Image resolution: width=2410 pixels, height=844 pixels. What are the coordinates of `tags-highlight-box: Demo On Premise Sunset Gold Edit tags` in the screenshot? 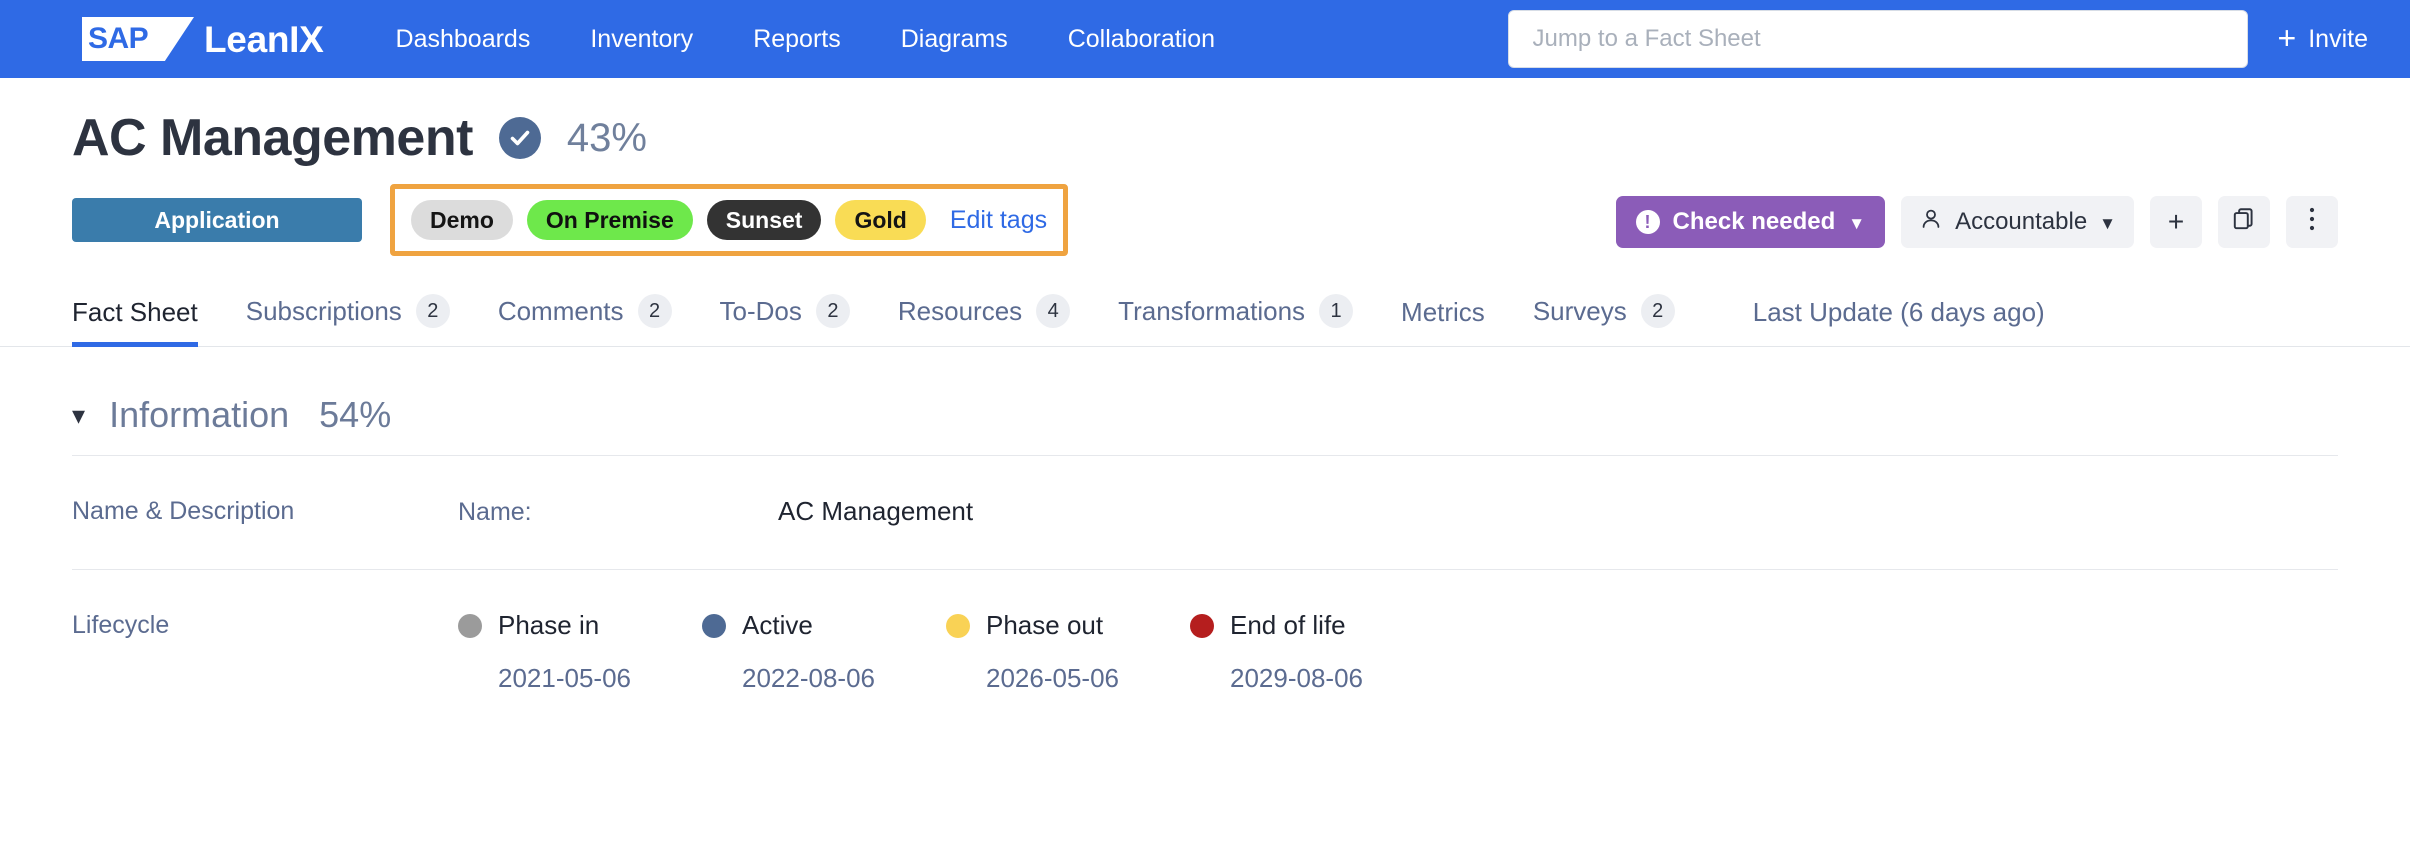 It's located at (729, 220).